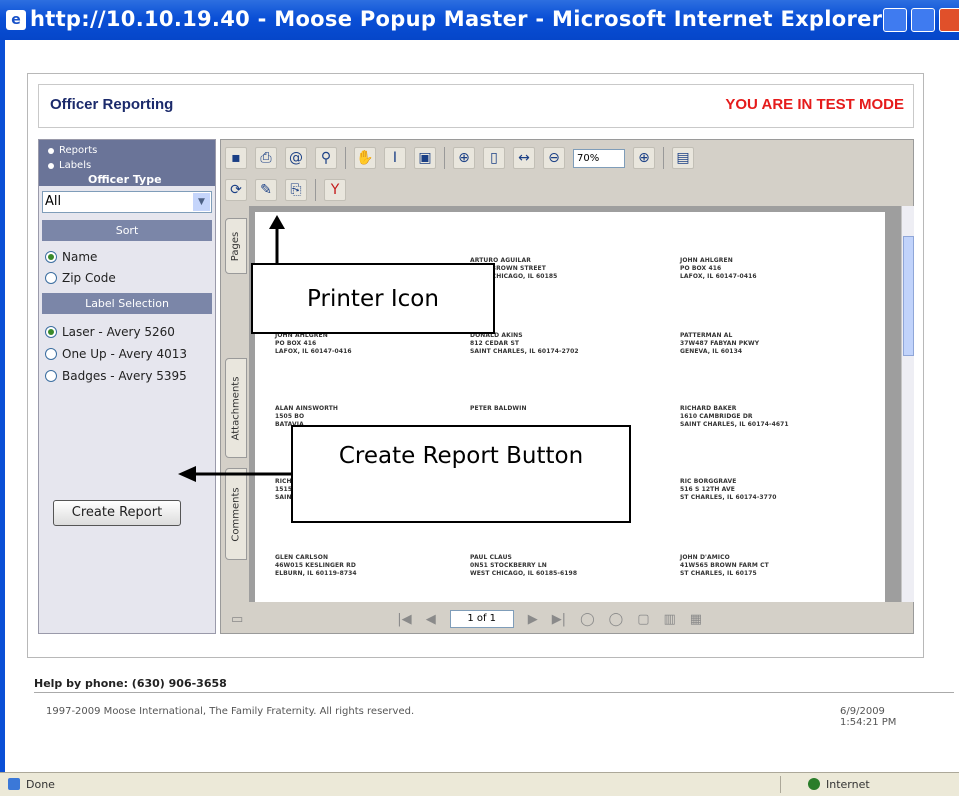 The image size is (959, 796). Describe the element at coordinates (110, 332) in the screenshot. I see `label-option-laser: Laser - Avery 5260` at that location.